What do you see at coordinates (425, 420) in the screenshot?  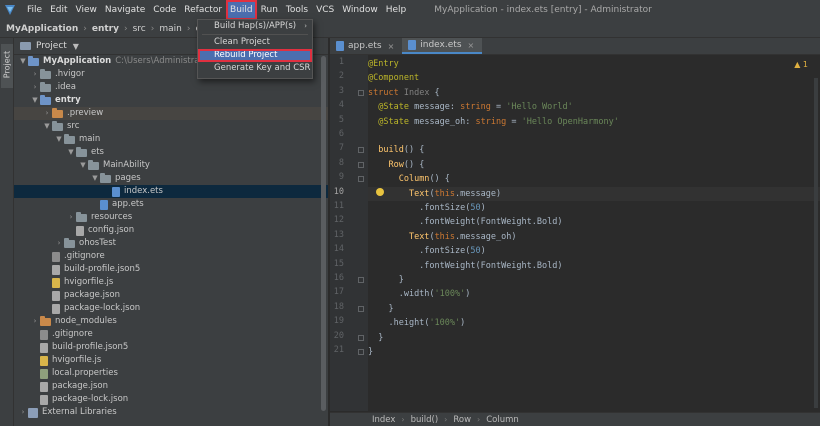 I see `editor-breadcrumb-item: build()` at bounding box center [425, 420].